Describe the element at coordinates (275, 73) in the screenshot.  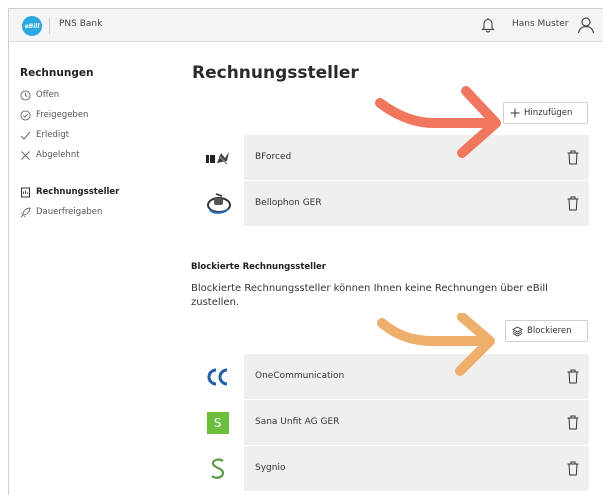
I see `page-title: Rechnungssteller` at that location.